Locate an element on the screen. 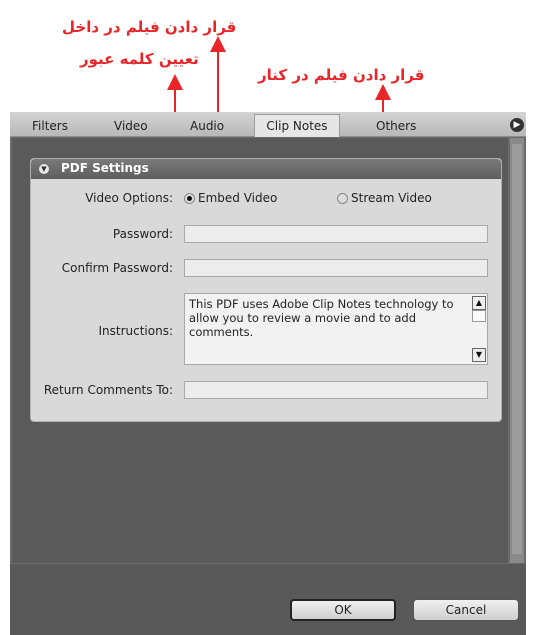  return-comments-label: Return Comments To: is located at coordinates (108, 390).